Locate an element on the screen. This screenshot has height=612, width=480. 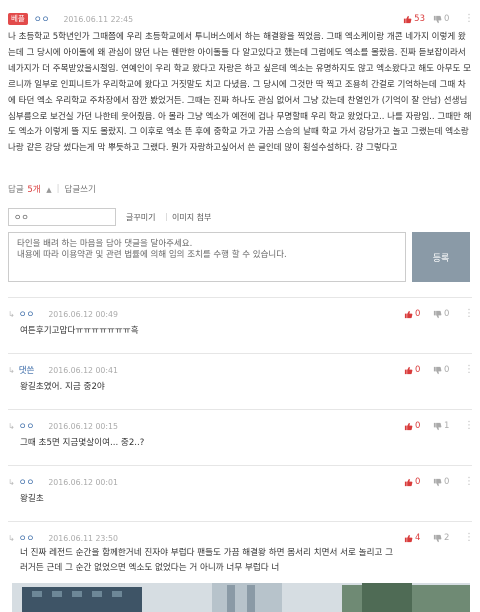
write-reply-link: 답글쓰기 is located at coordinates (80, 189).